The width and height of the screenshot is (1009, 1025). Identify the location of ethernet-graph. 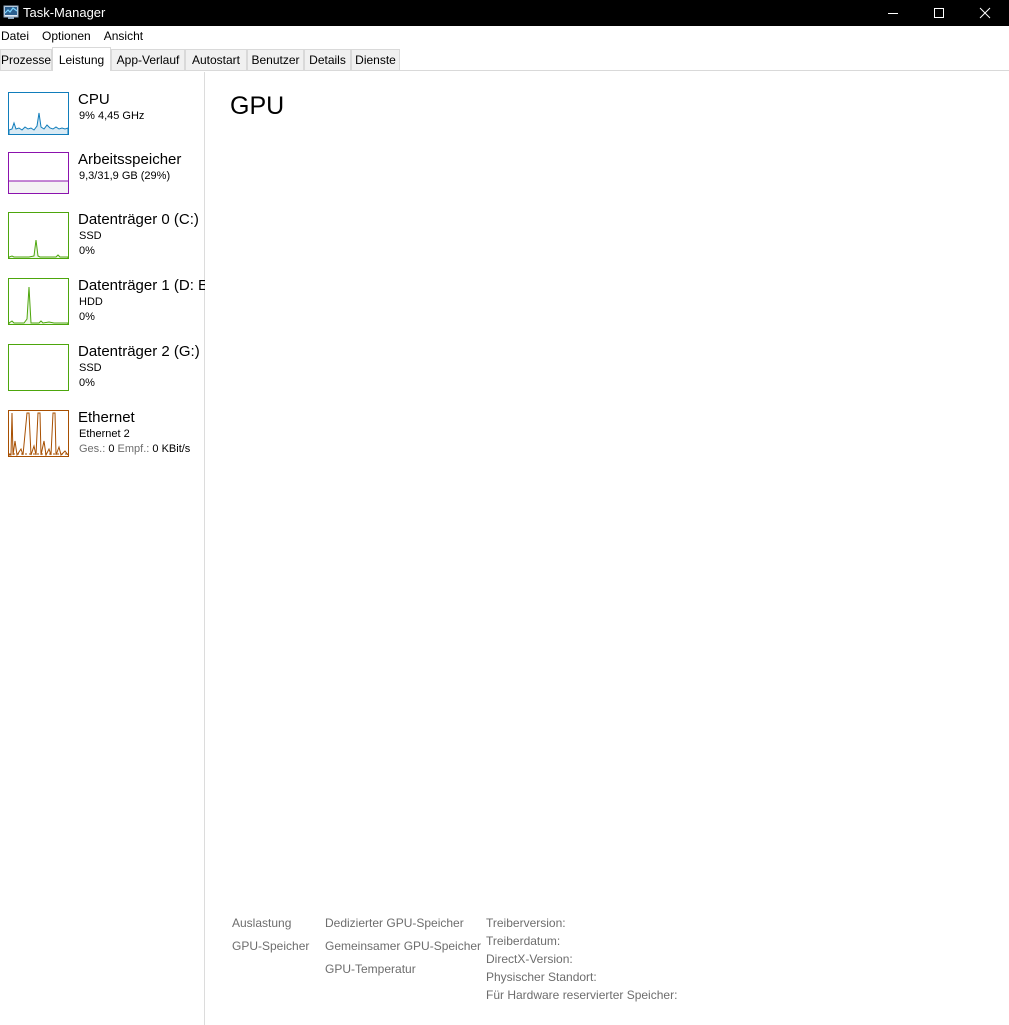
(38, 433).